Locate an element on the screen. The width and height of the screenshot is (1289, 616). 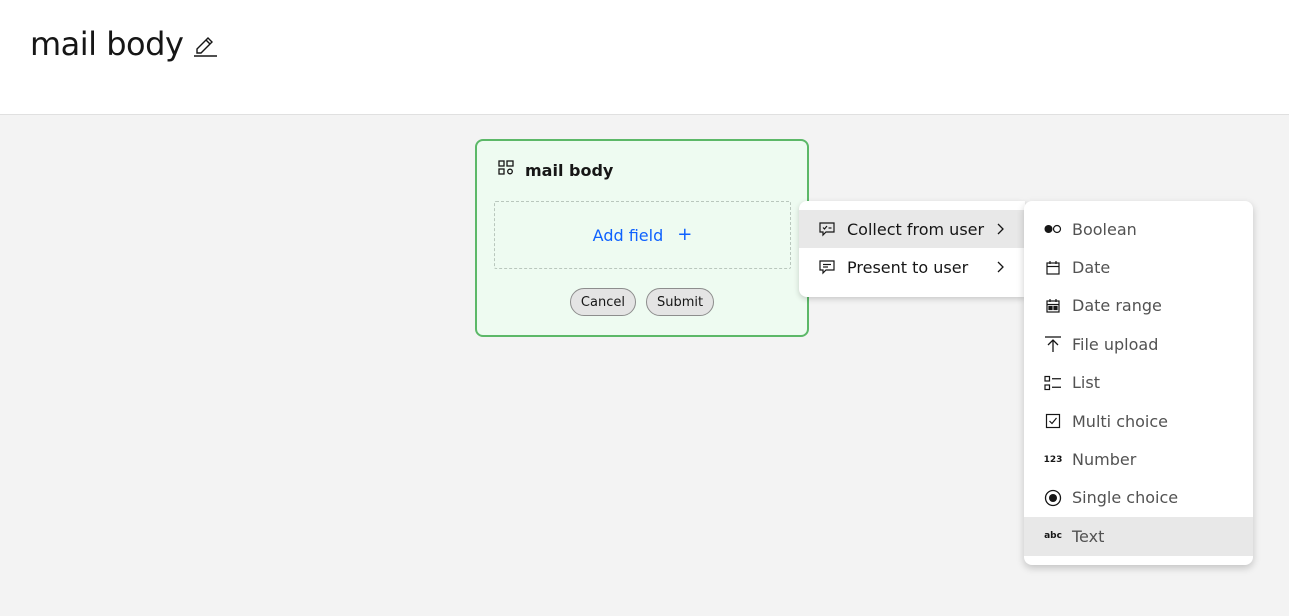
present-icon is located at coordinates (827, 267).